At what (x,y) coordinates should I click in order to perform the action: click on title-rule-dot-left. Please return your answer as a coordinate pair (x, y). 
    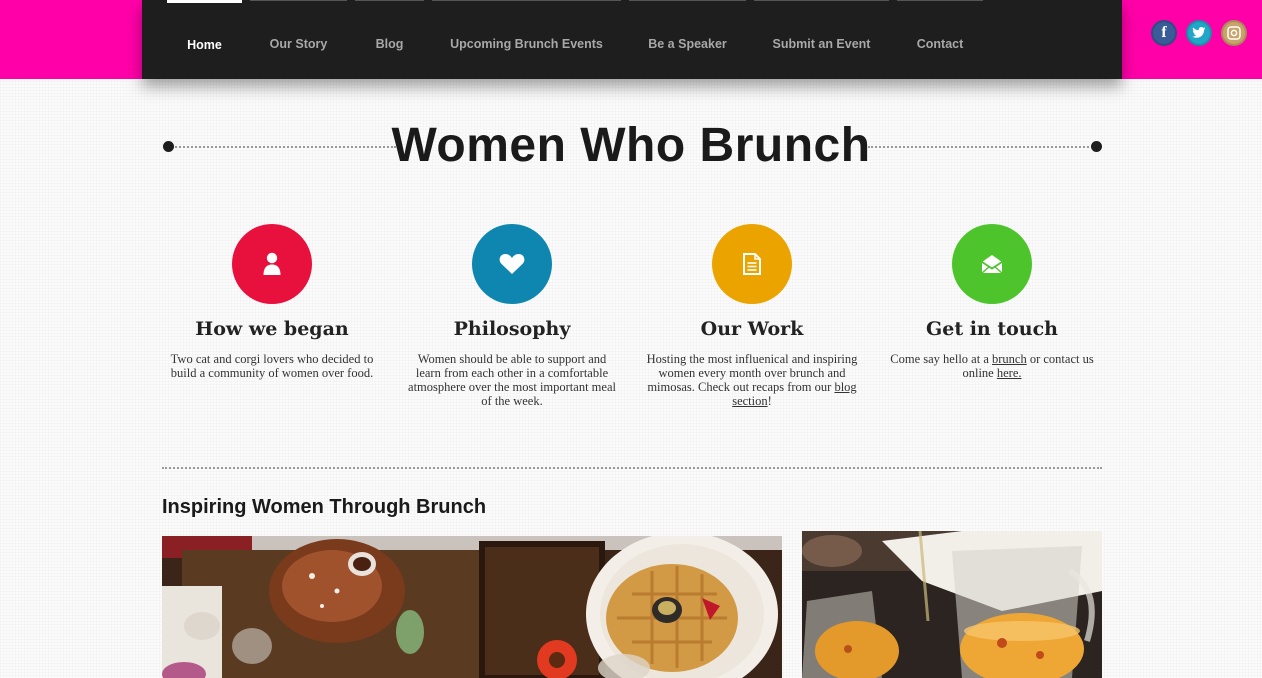
    Looking at the image, I should click on (168, 146).